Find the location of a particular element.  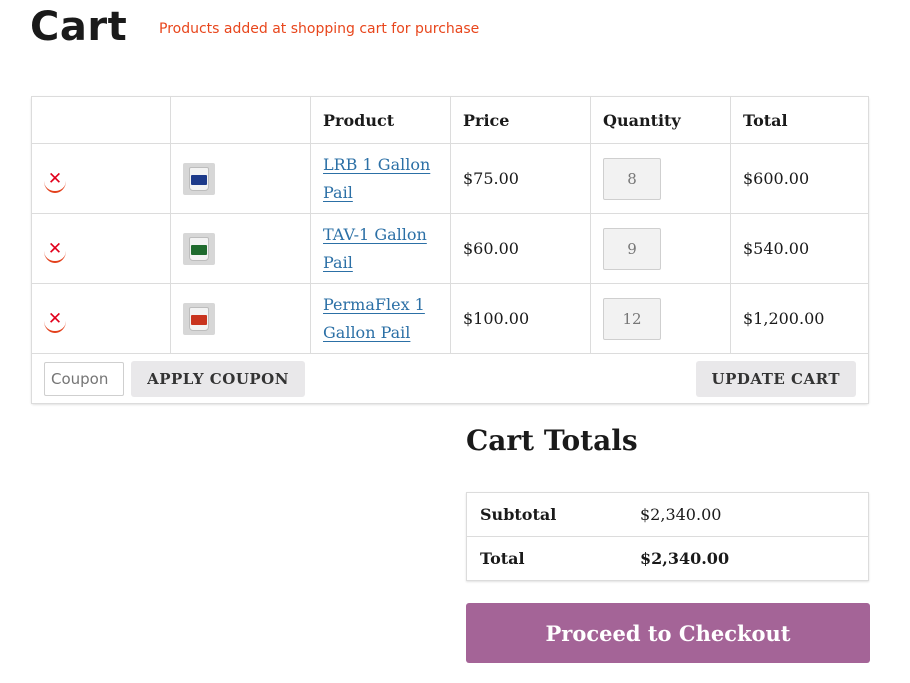

cart-actions: APPLY COUPON UPDATE CART is located at coordinates (450, 378).